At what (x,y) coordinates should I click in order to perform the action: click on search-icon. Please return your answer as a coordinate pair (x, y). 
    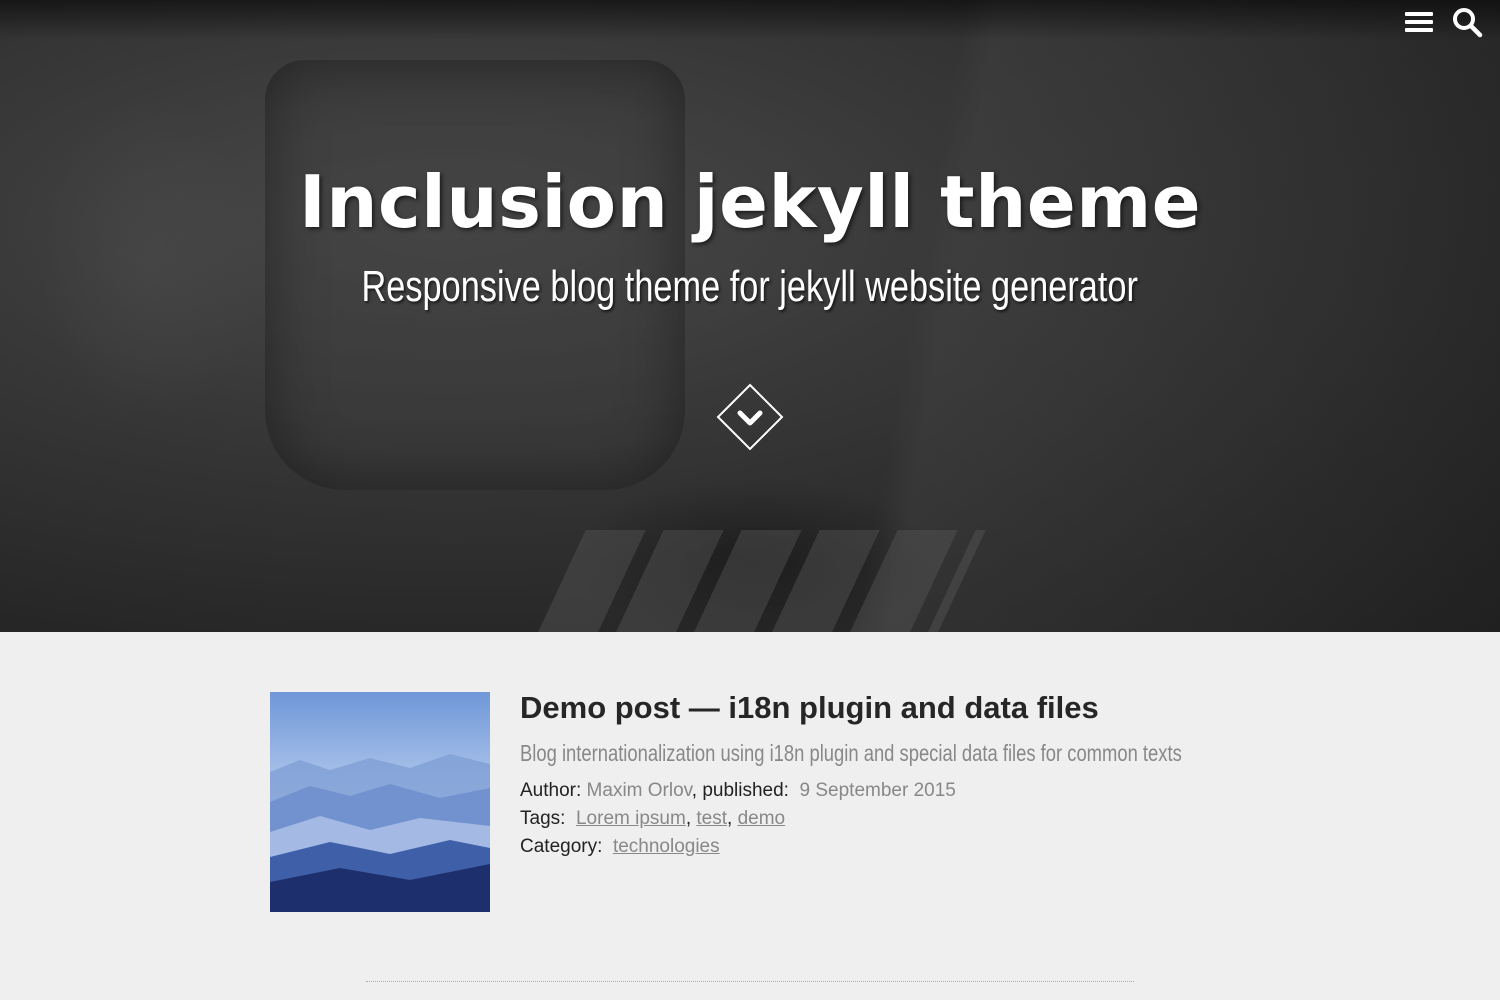
    Looking at the image, I should click on (1468, 23).